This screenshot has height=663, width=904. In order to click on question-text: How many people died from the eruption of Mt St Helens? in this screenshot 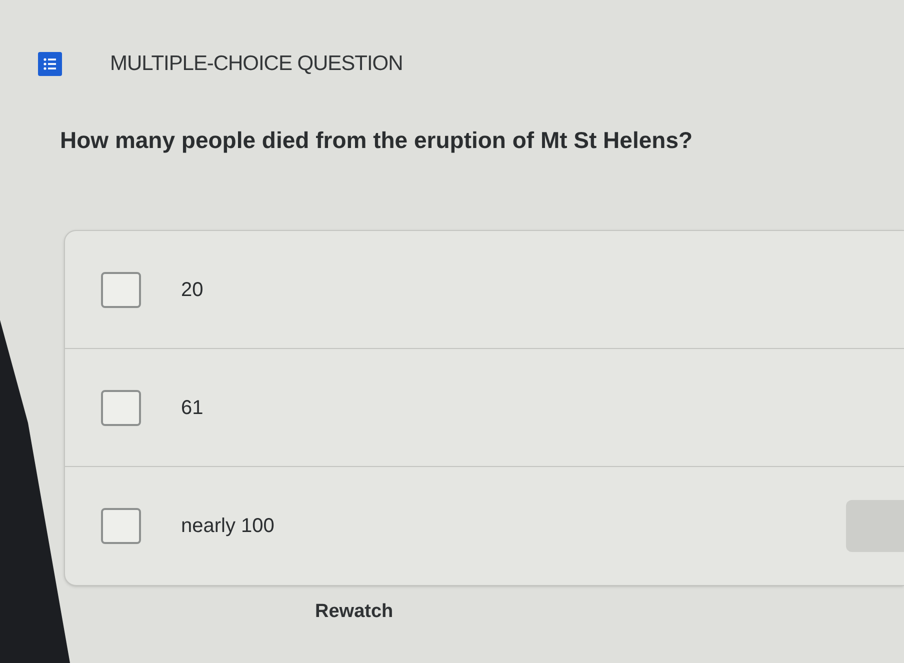, I will do `click(376, 140)`.